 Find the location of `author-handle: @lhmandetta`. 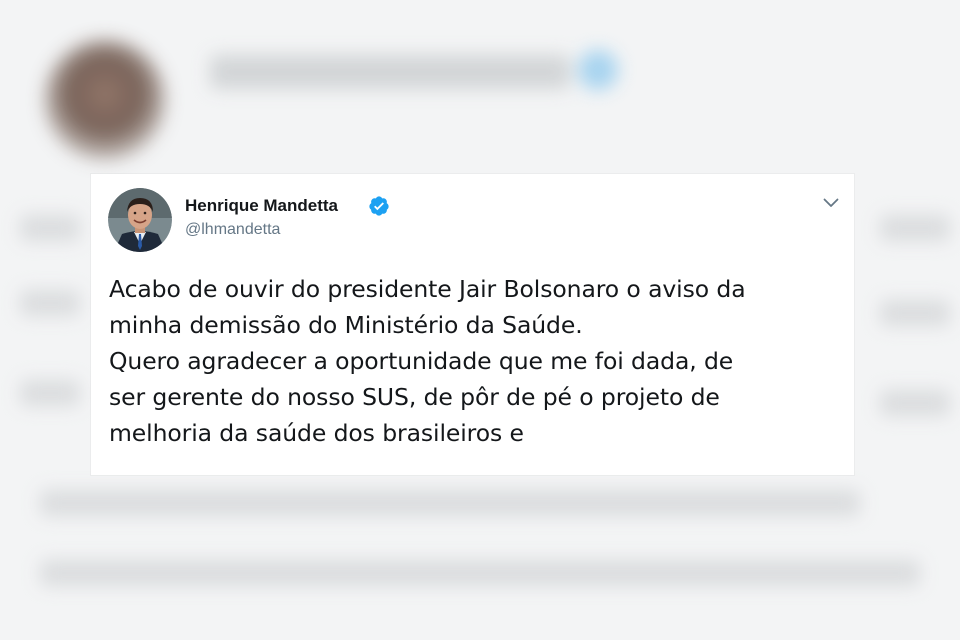

author-handle: @lhmandetta is located at coordinates (232, 230).